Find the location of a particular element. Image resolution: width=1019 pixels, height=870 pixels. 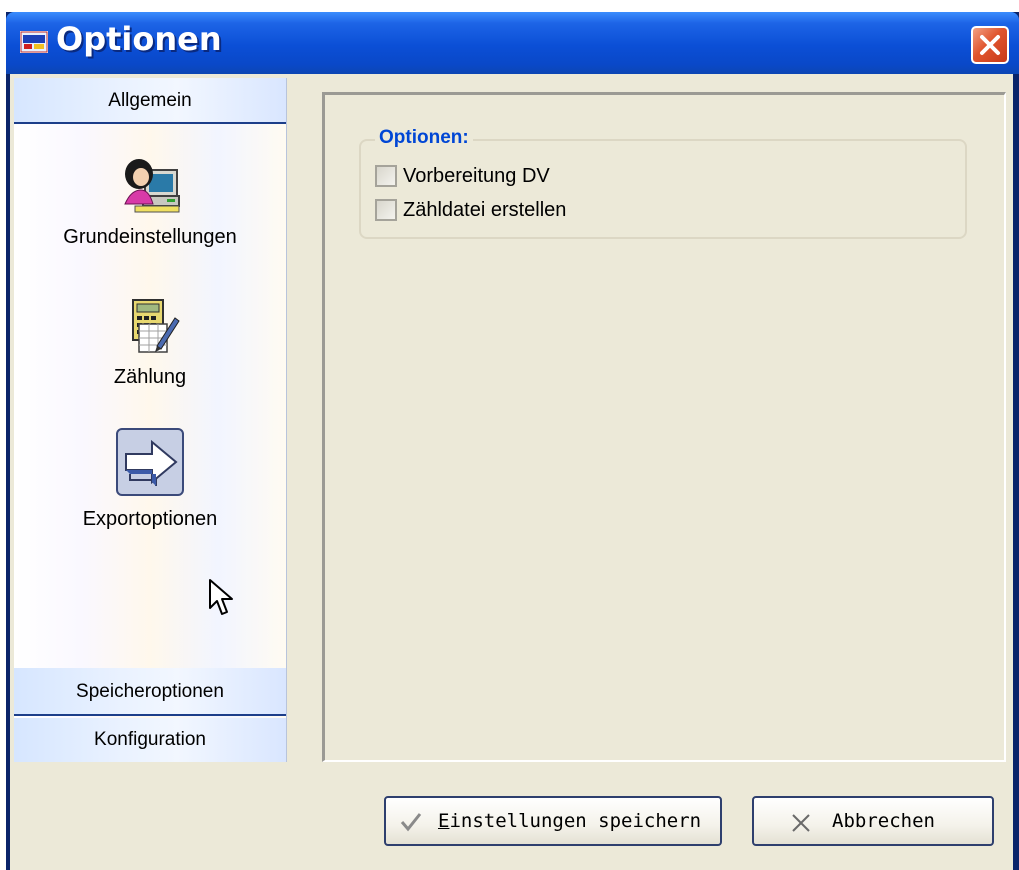

selected-item-highlight is located at coordinates (150, 462).